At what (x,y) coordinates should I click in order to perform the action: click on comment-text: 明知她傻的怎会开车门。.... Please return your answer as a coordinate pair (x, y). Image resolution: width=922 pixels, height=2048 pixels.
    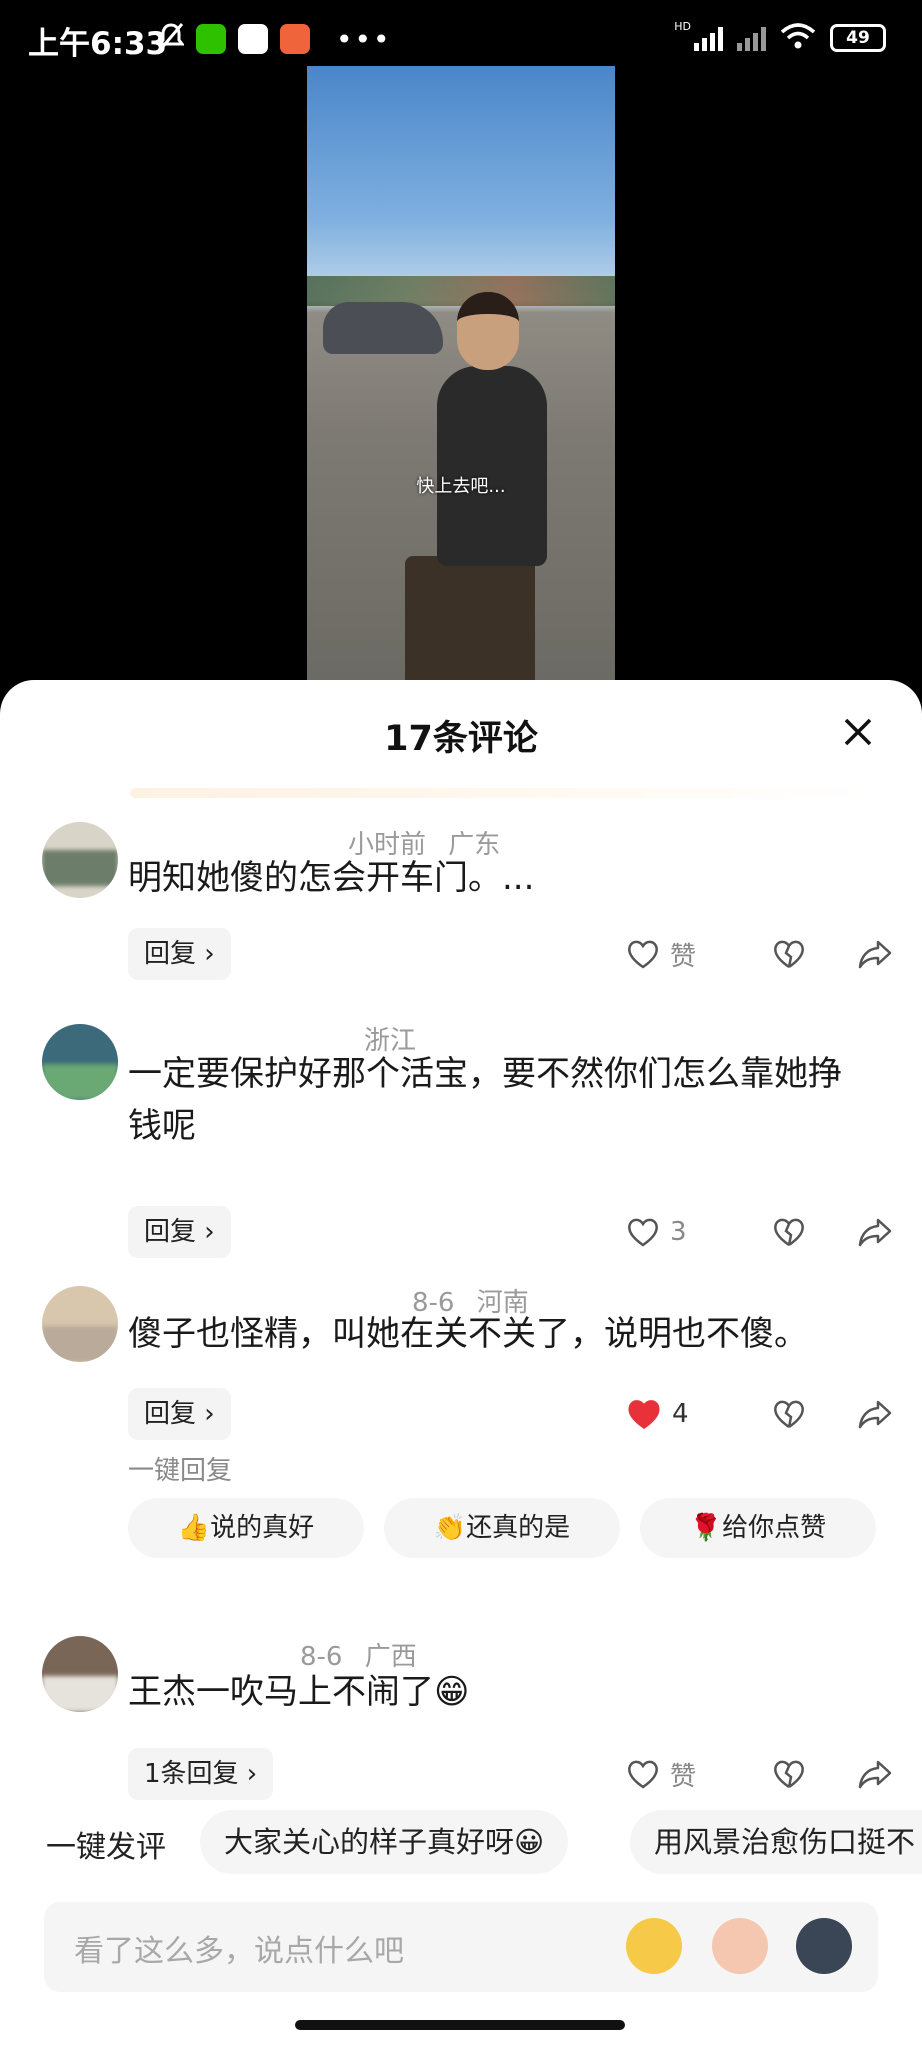
    Looking at the image, I should click on (331, 878).